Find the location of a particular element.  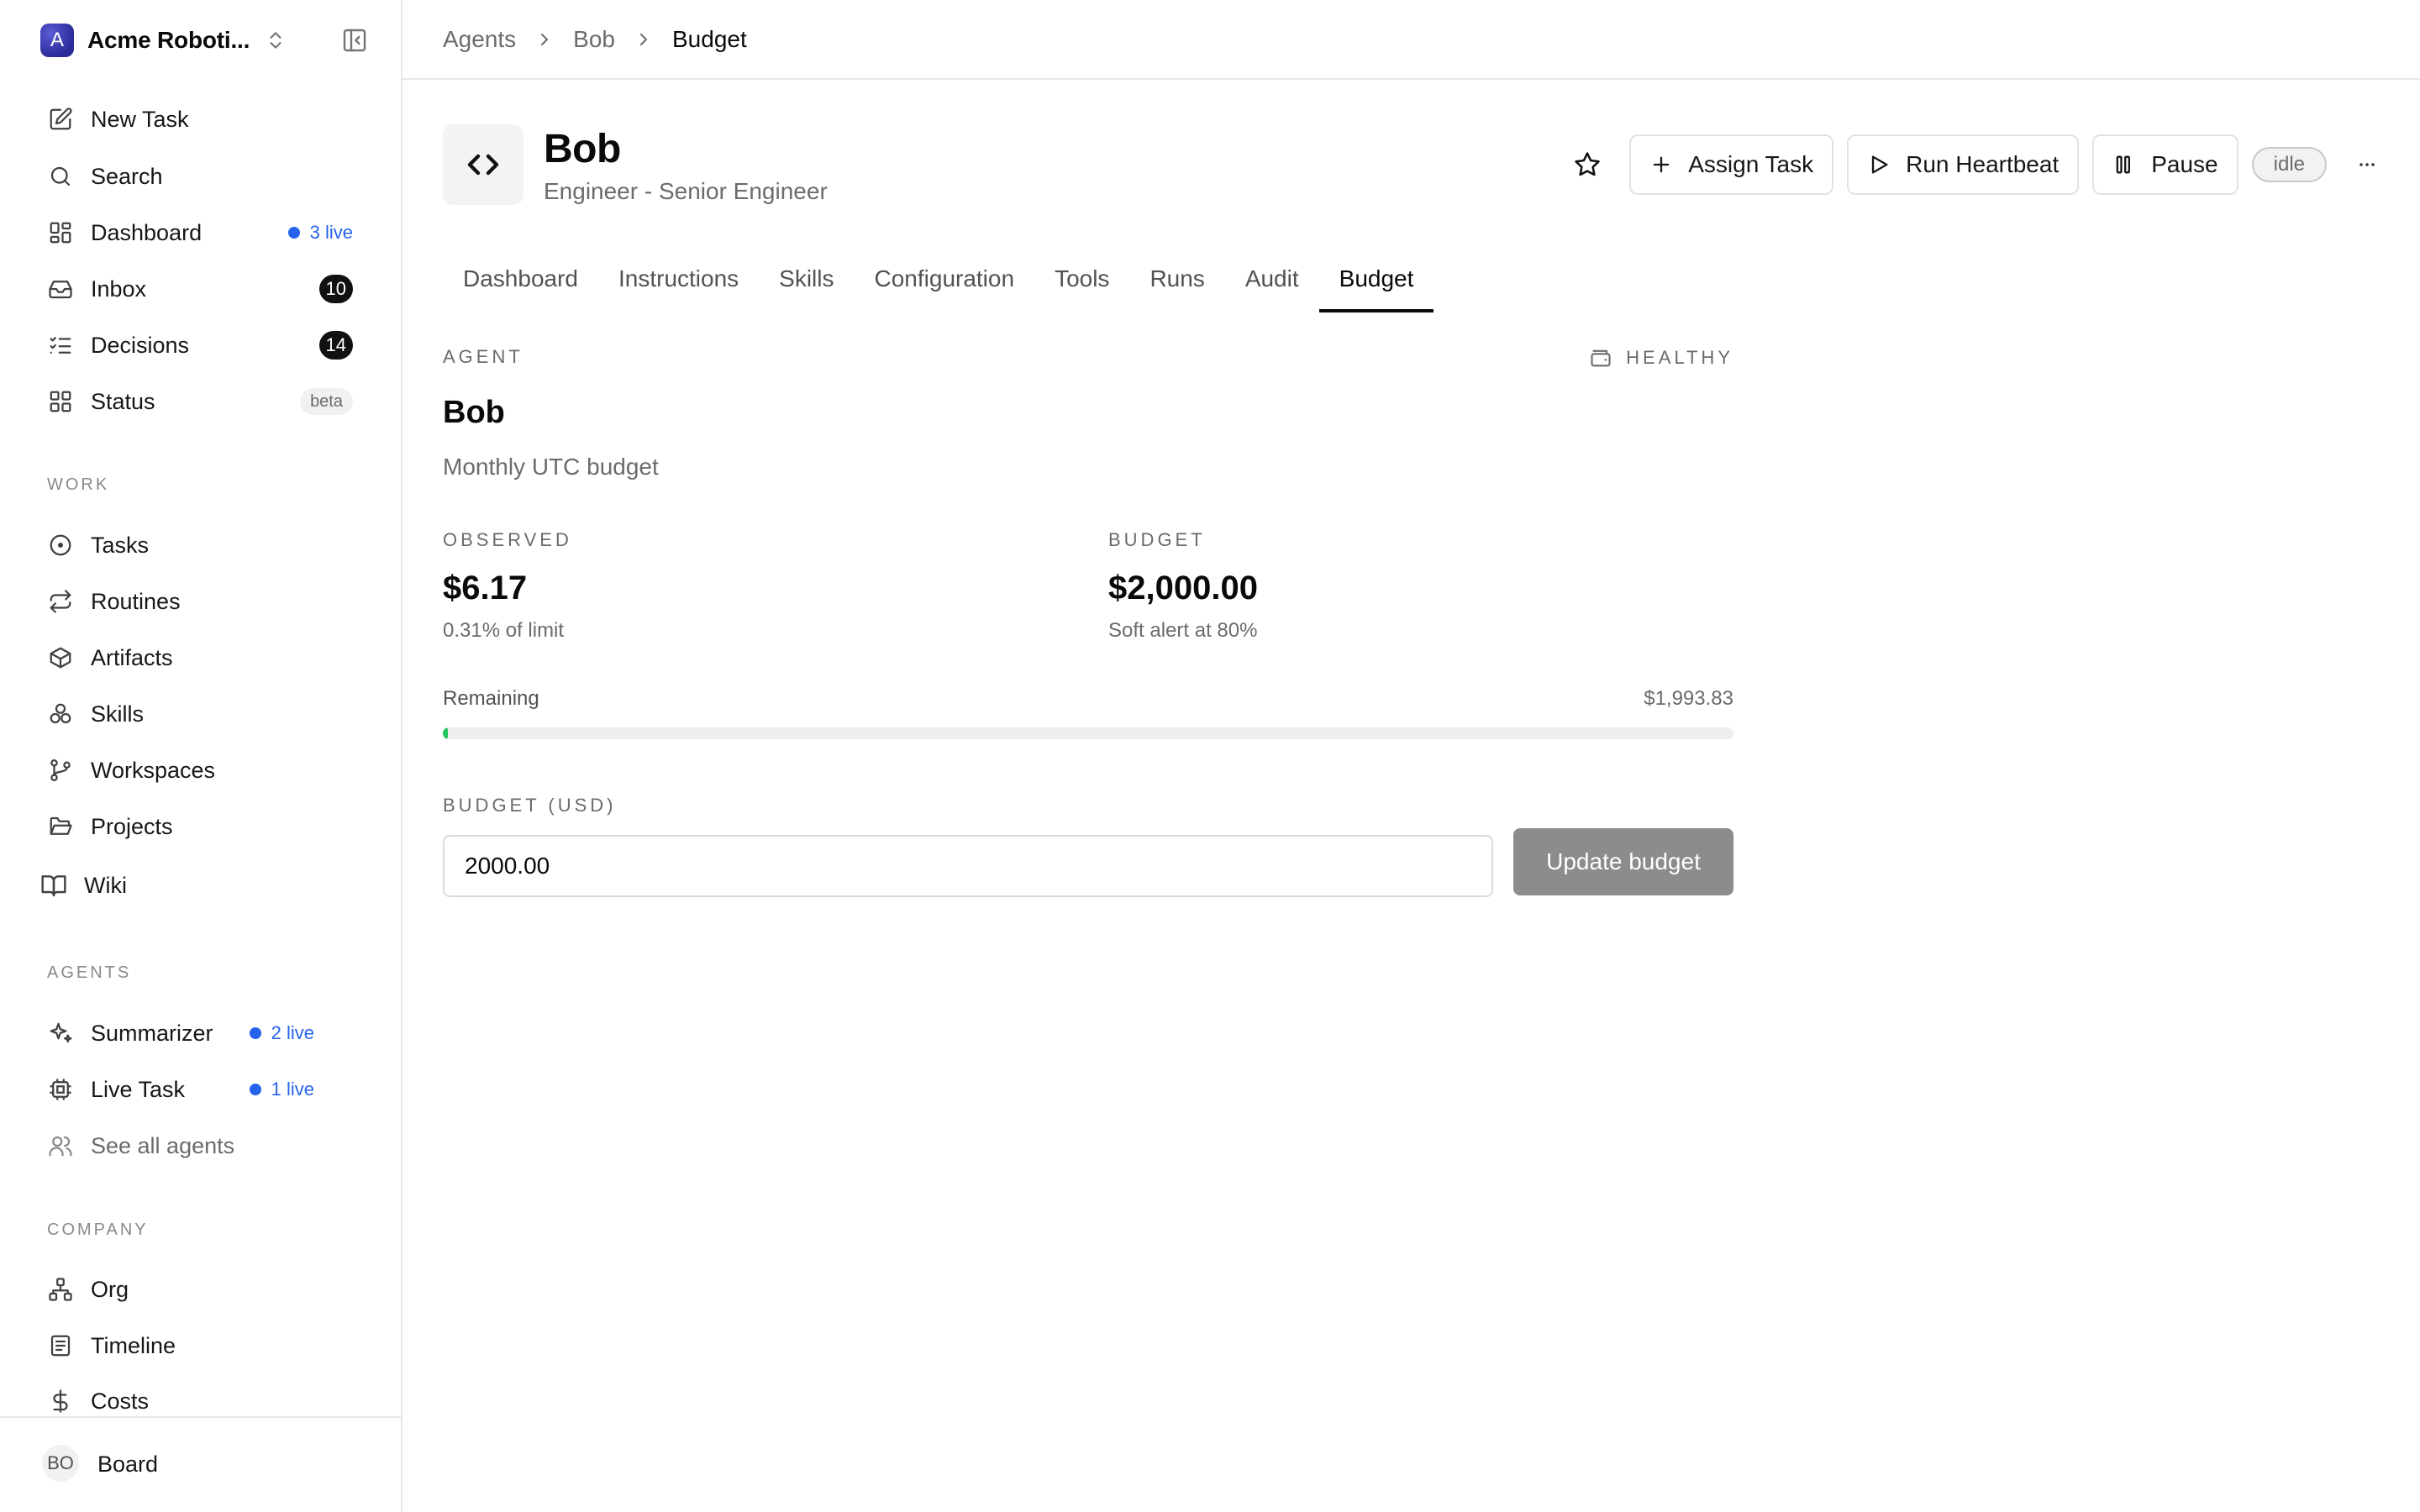

agent-role: Engineer - Senior Engineer is located at coordinates (686, 191).